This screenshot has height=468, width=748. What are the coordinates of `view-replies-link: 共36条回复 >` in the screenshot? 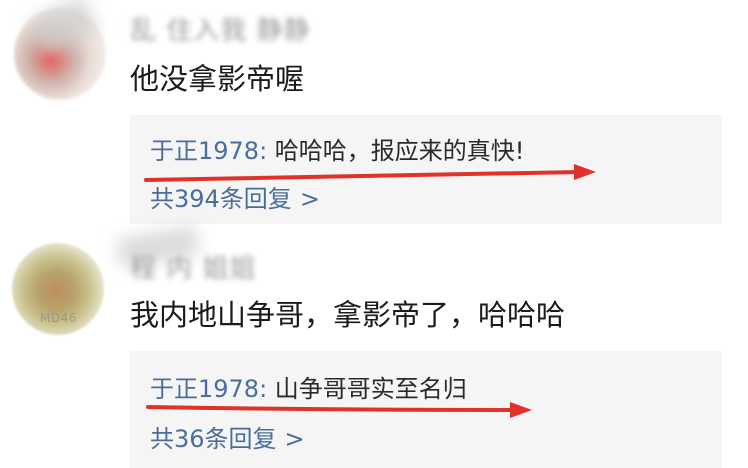 It's located at (227, 436).